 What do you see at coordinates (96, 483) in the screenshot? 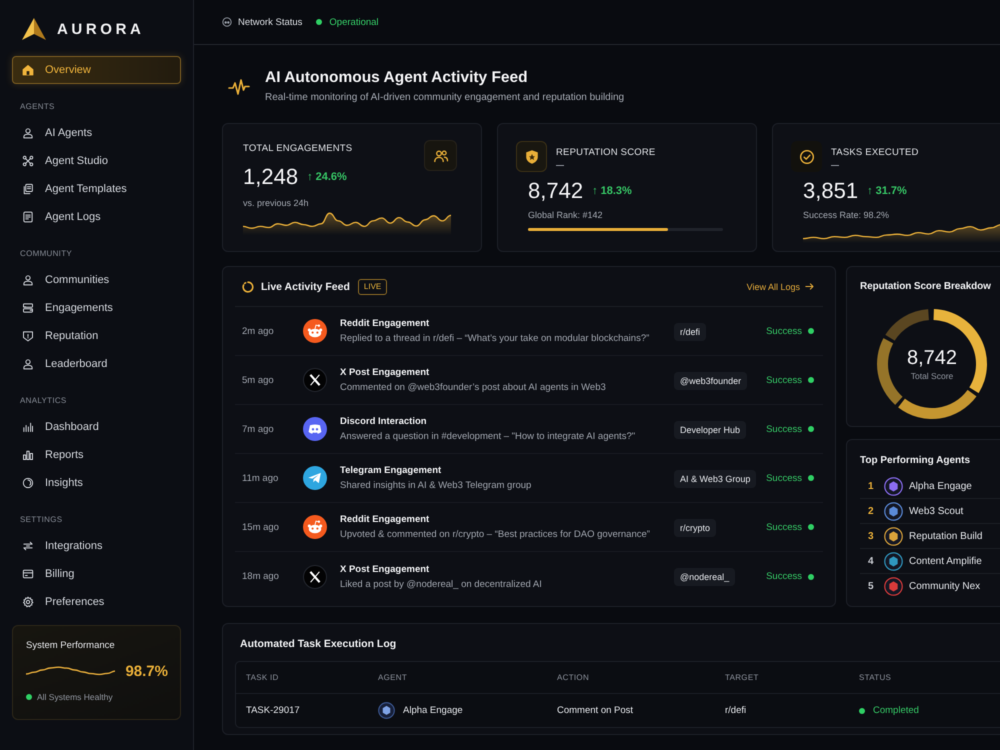
I see `nav-item: Insights` at bounding box center [96, 483].